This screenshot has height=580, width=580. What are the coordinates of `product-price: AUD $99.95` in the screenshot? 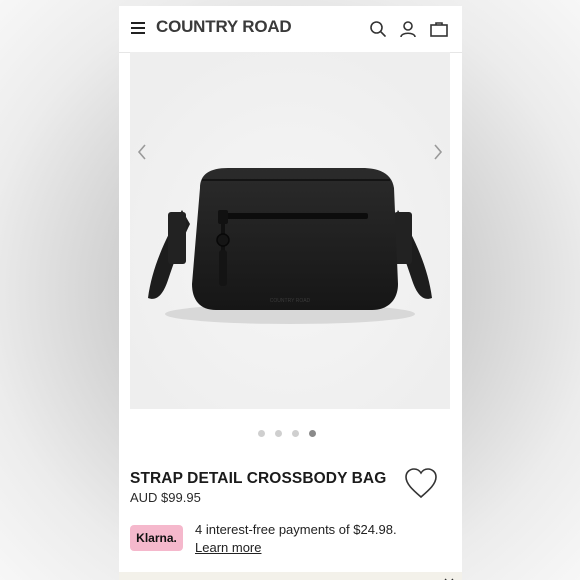 It's located at (165, 497).